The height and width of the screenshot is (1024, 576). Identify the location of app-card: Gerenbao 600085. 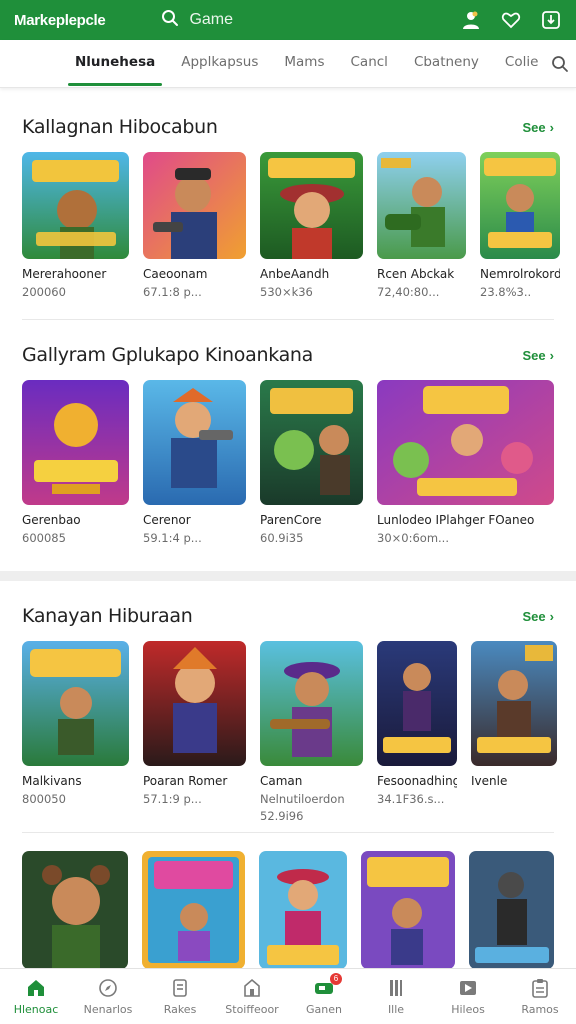
(75, 462).